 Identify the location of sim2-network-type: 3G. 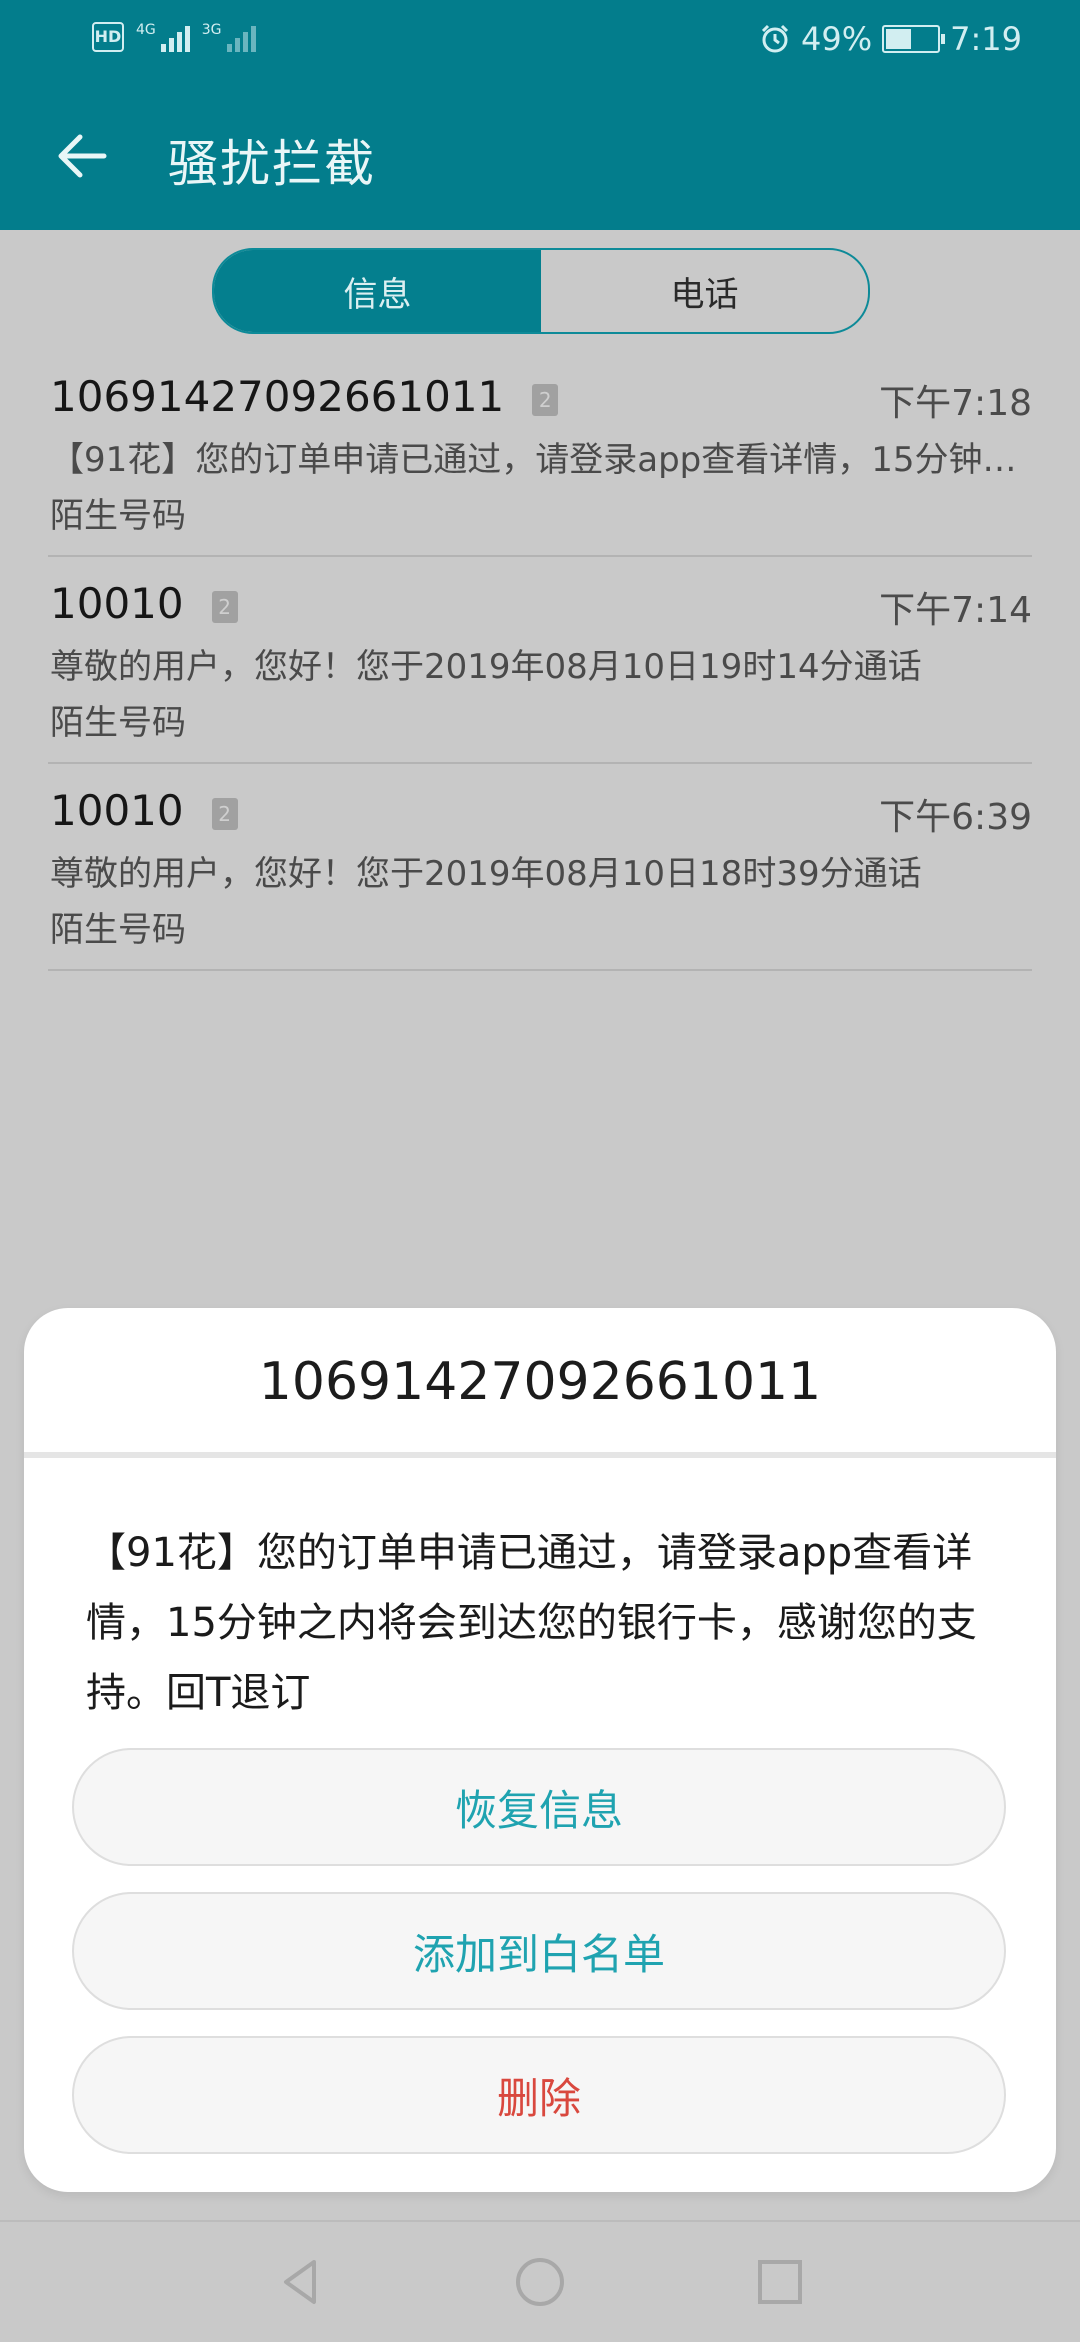
(211, 30).